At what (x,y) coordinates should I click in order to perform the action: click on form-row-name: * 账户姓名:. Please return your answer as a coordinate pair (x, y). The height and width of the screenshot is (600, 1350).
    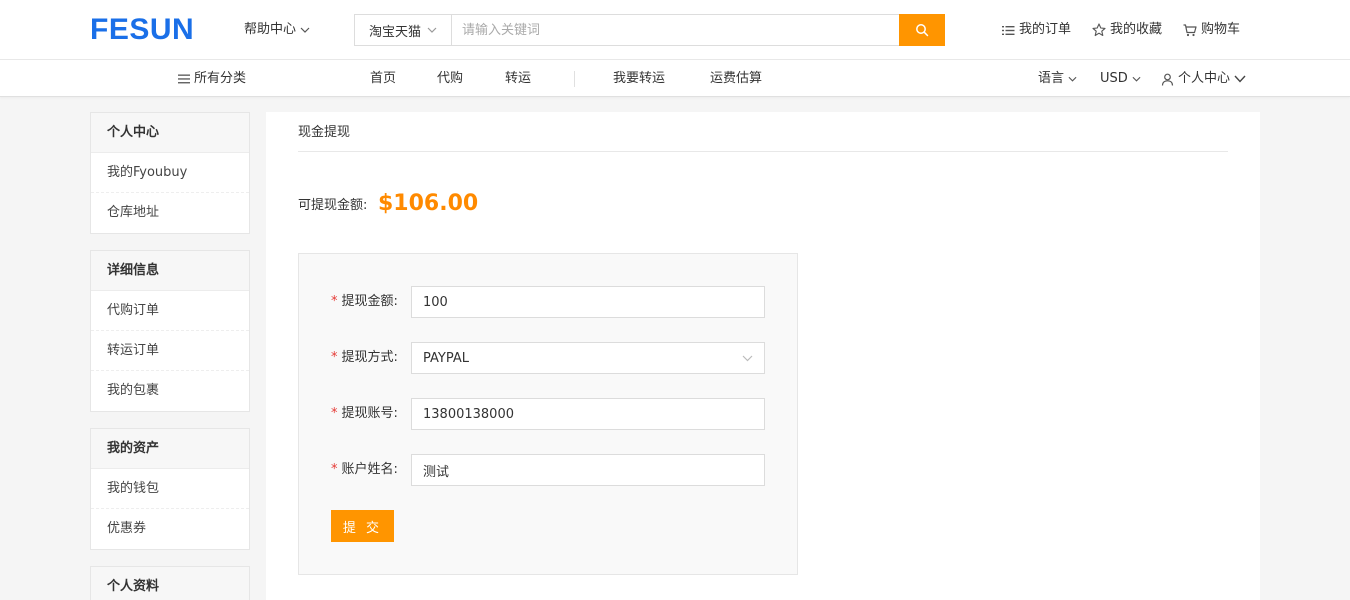
    Looking at the image, I should click on (549, 470).